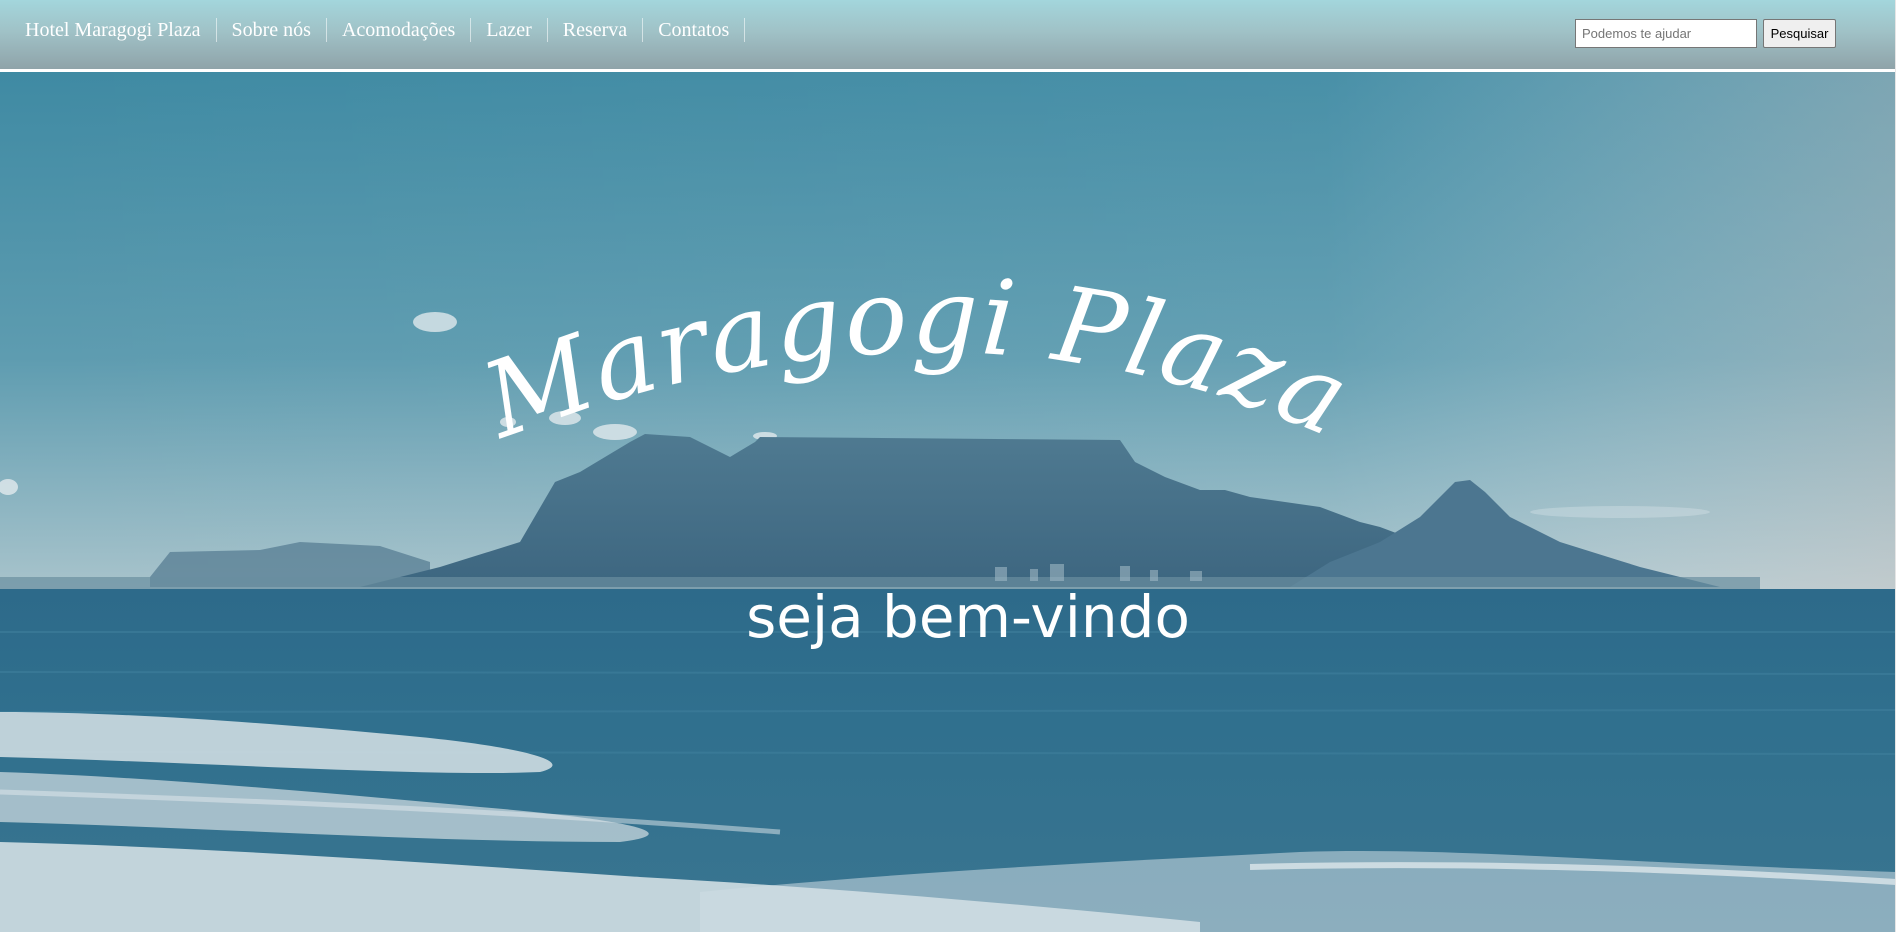 This screenshot has height=932, width=1896. I want to click on search-input, so click(1666, 33).